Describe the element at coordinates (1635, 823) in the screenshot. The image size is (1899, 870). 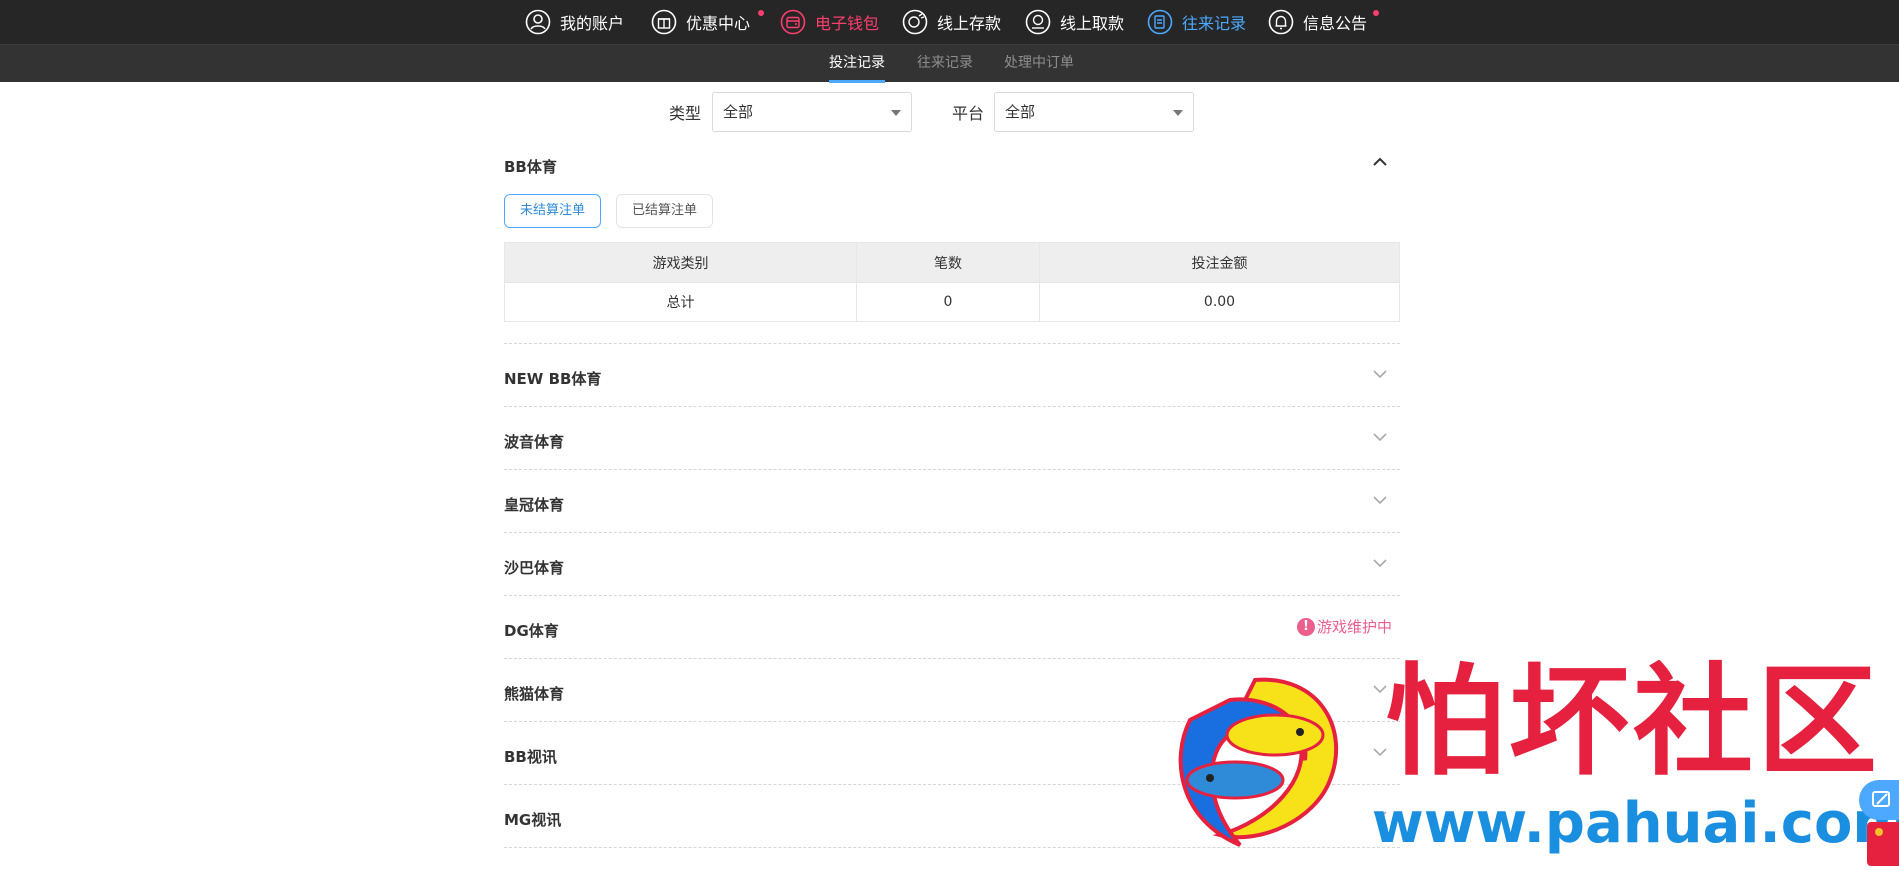
I see `watermark-url: www.pahuai.com` at that location.